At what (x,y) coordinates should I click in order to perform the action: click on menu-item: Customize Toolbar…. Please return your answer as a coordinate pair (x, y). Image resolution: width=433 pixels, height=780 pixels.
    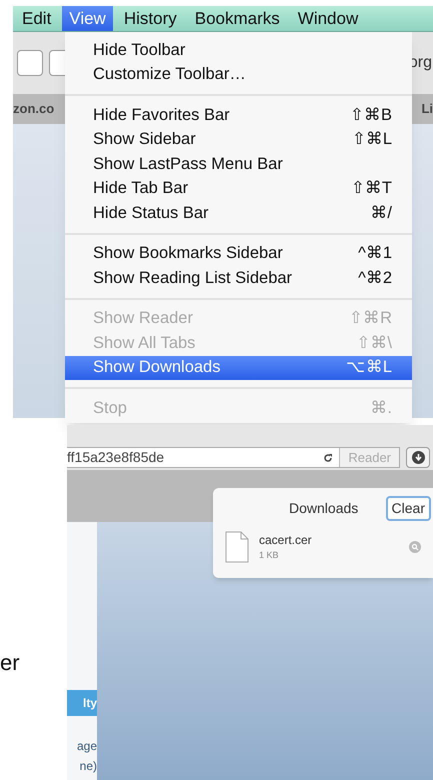
    Looking at the image, I should click on (238, 74).